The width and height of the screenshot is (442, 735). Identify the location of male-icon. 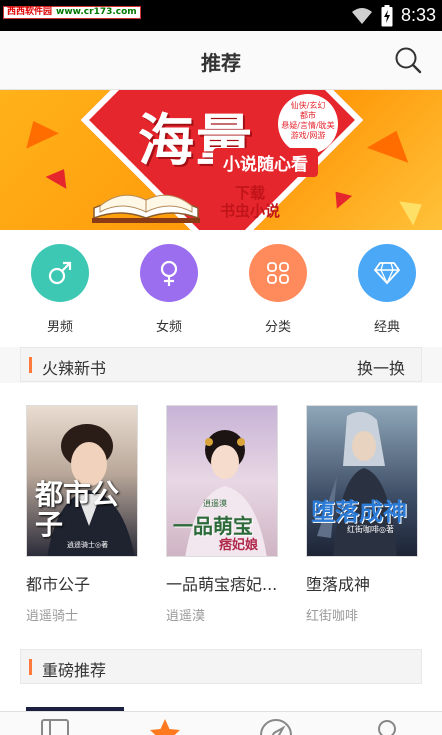
(60, 273).